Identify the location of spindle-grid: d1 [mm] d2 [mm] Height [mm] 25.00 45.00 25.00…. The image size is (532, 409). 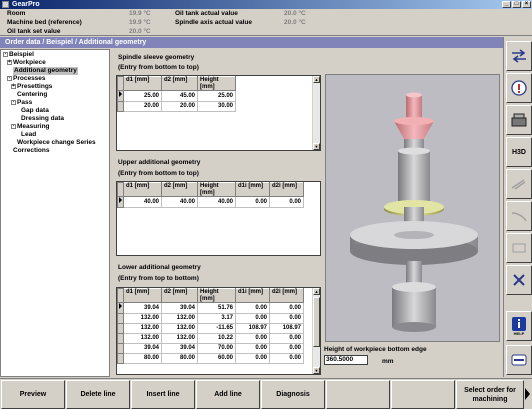
(218, 113).